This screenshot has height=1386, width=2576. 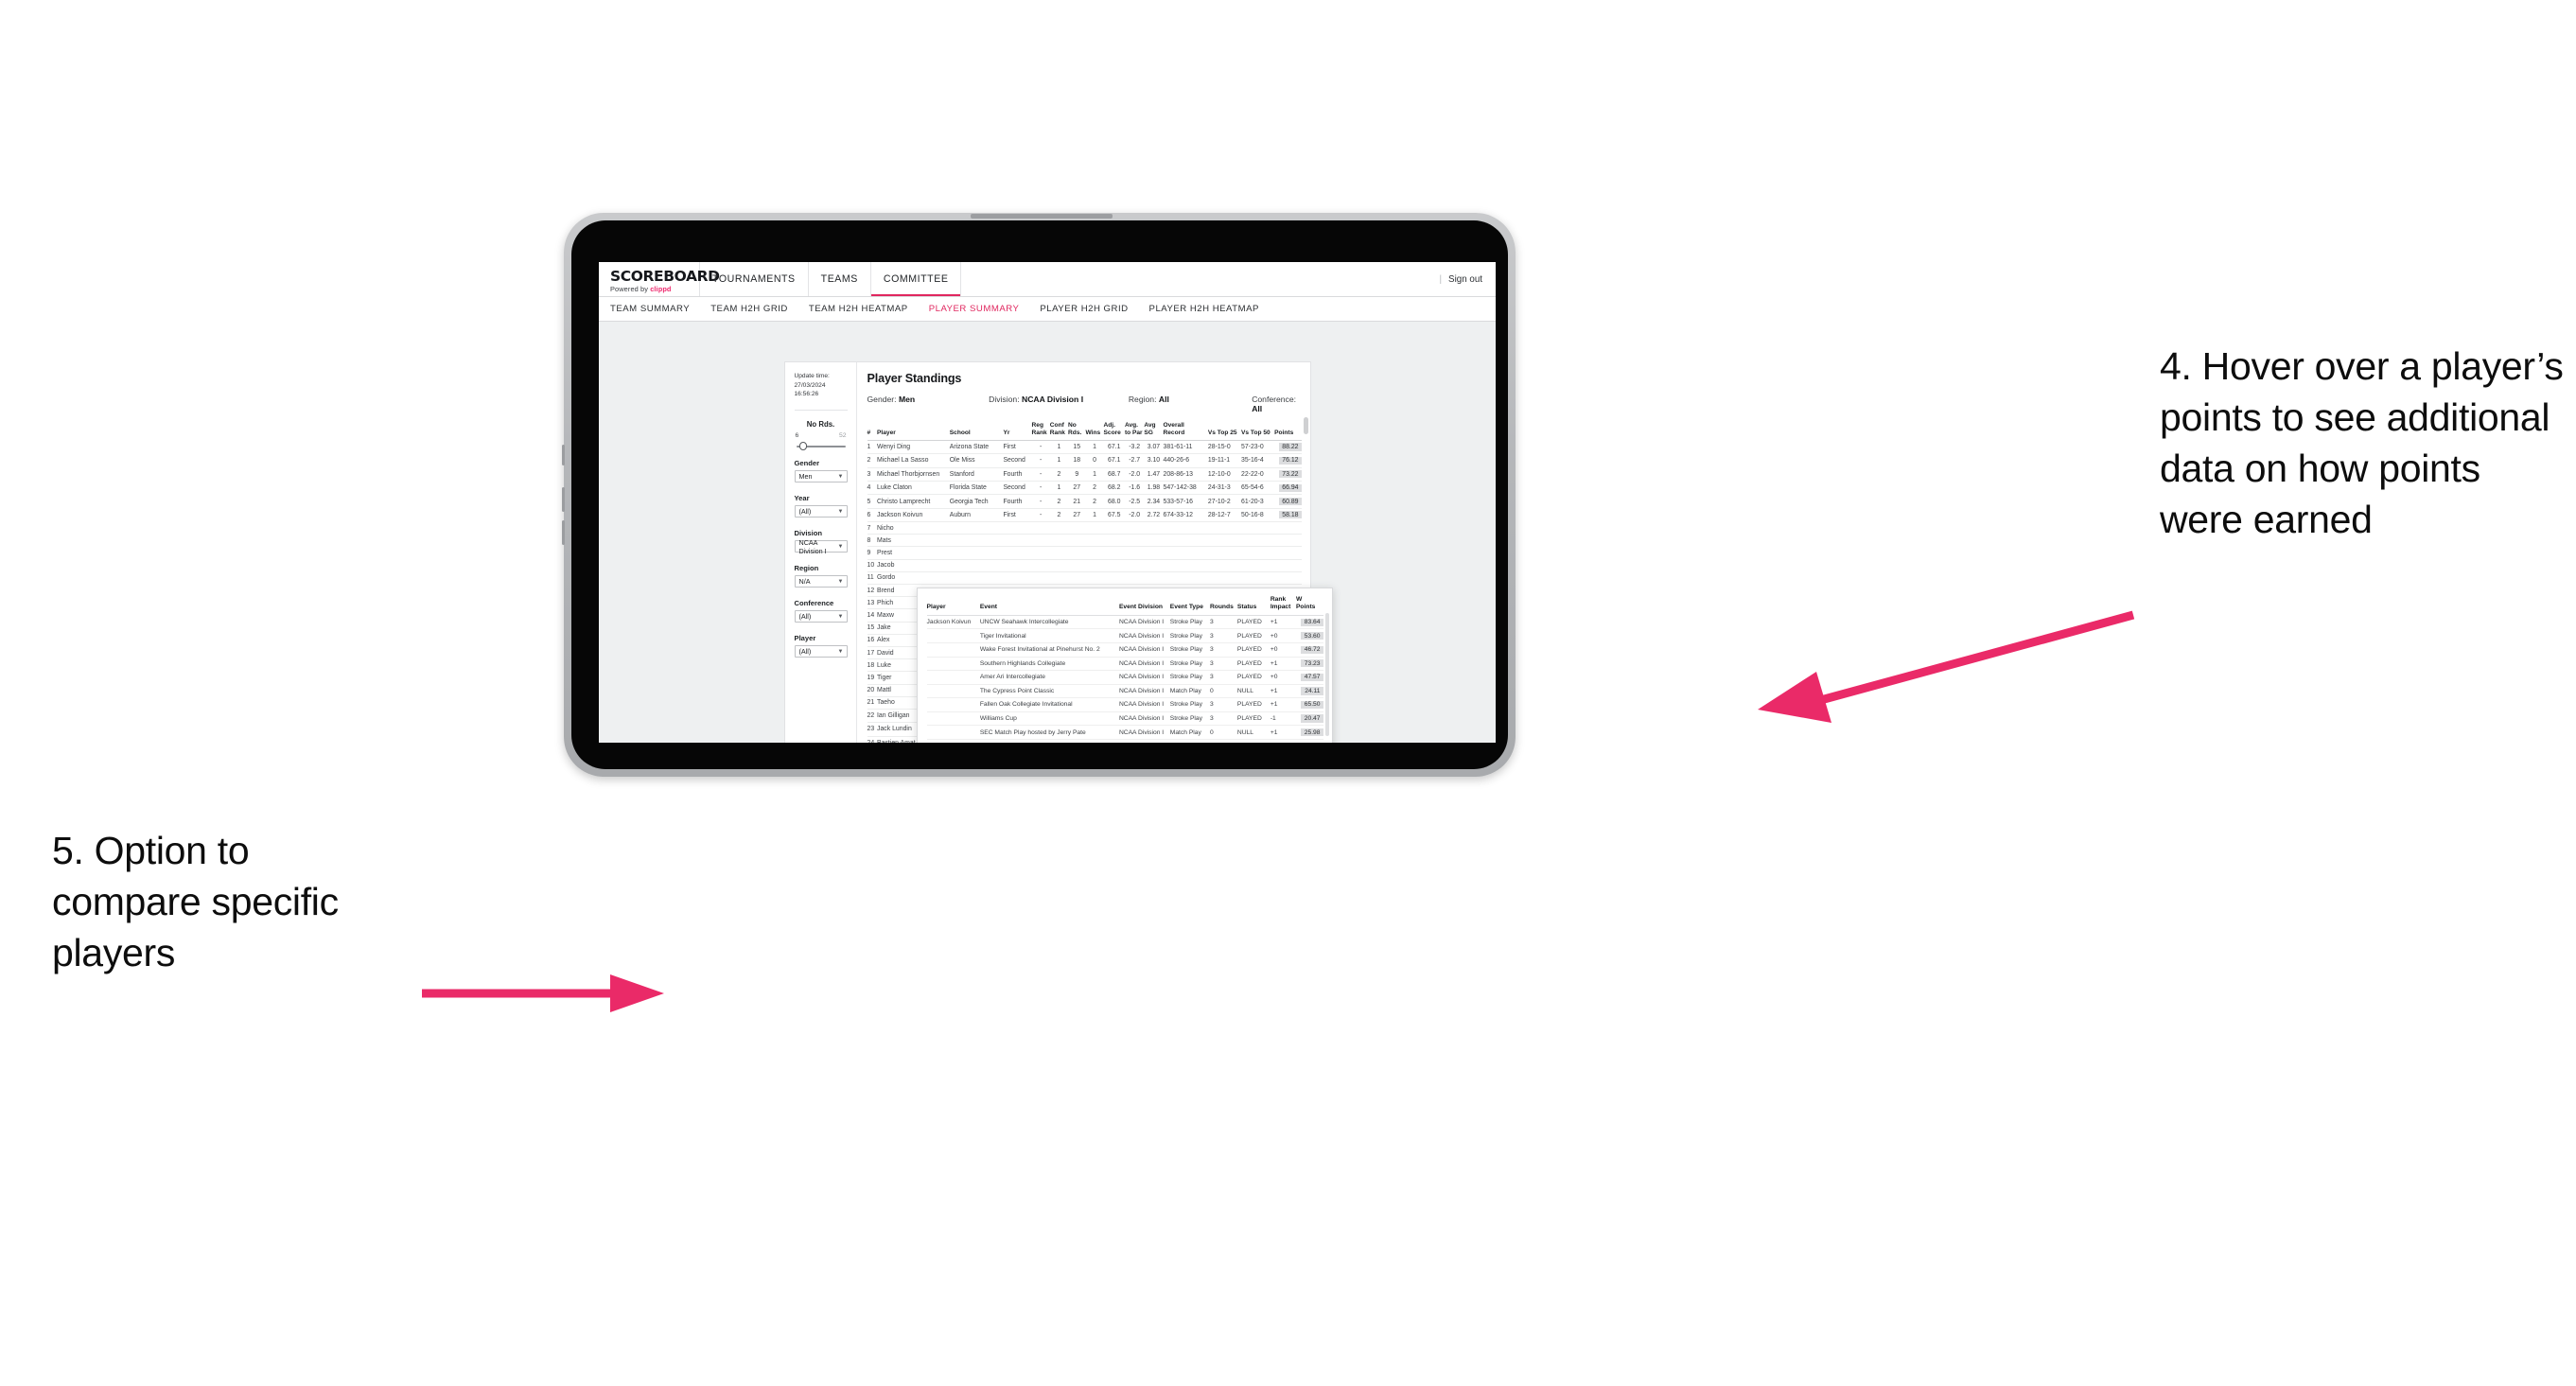 What do you see at coordinates (821, 616) in the screenshot?
I see `filter-conference-select: (All) ▼` at bounding box center [821, 616].